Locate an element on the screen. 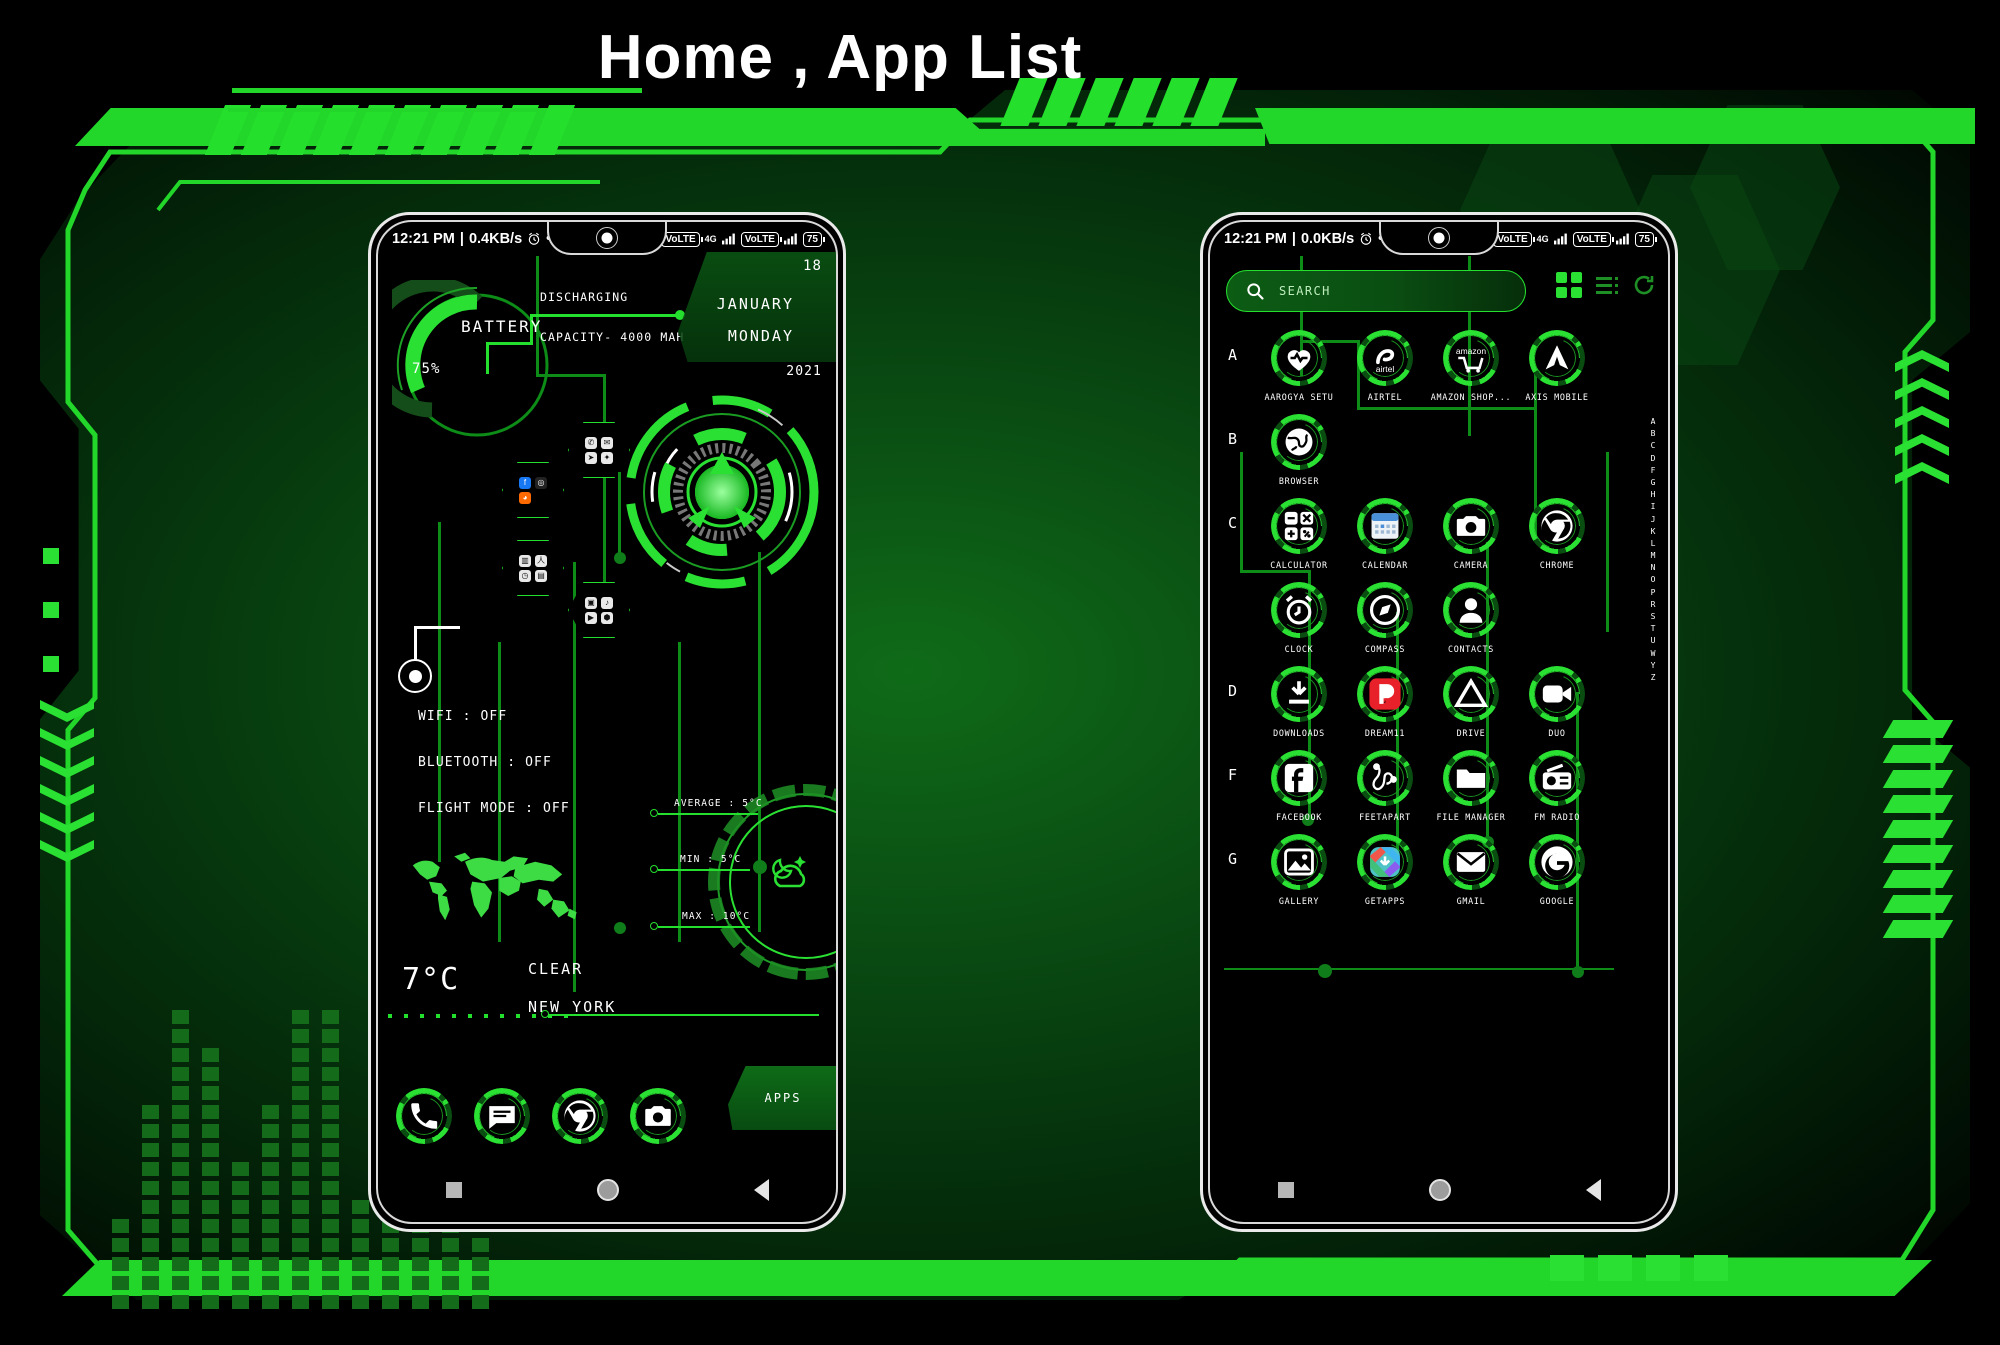  apps-drawer-label: APPS is located at coordinates (783, 1098).